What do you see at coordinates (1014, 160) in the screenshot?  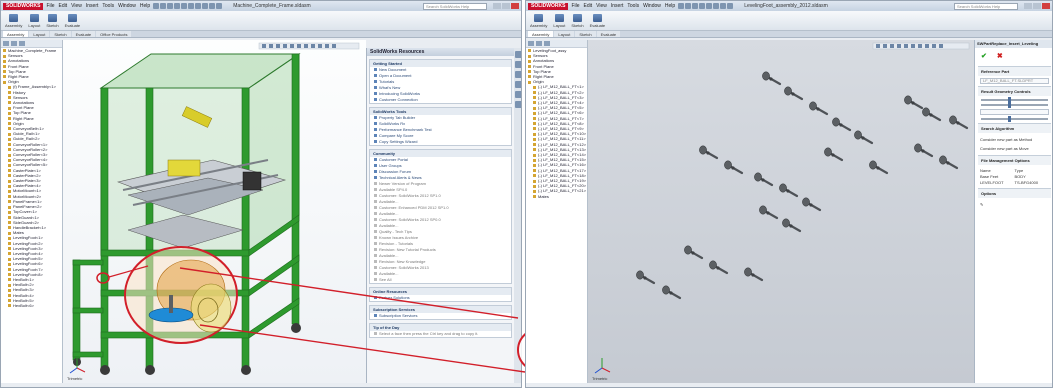 I see `pm-section-file-management: File Management Options` at bounding box center [1014, 160].